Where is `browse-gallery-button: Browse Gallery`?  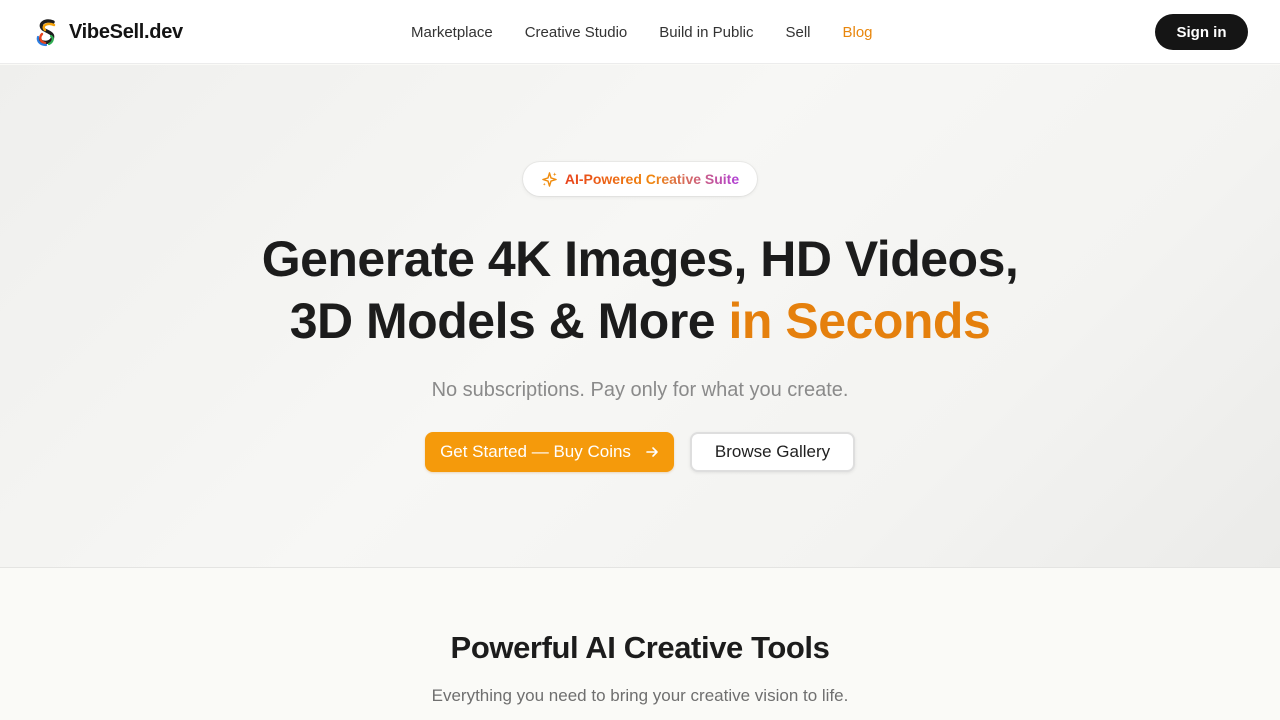
browse-gallery-button: Browse Gallery is located at coordinates (772, 452).